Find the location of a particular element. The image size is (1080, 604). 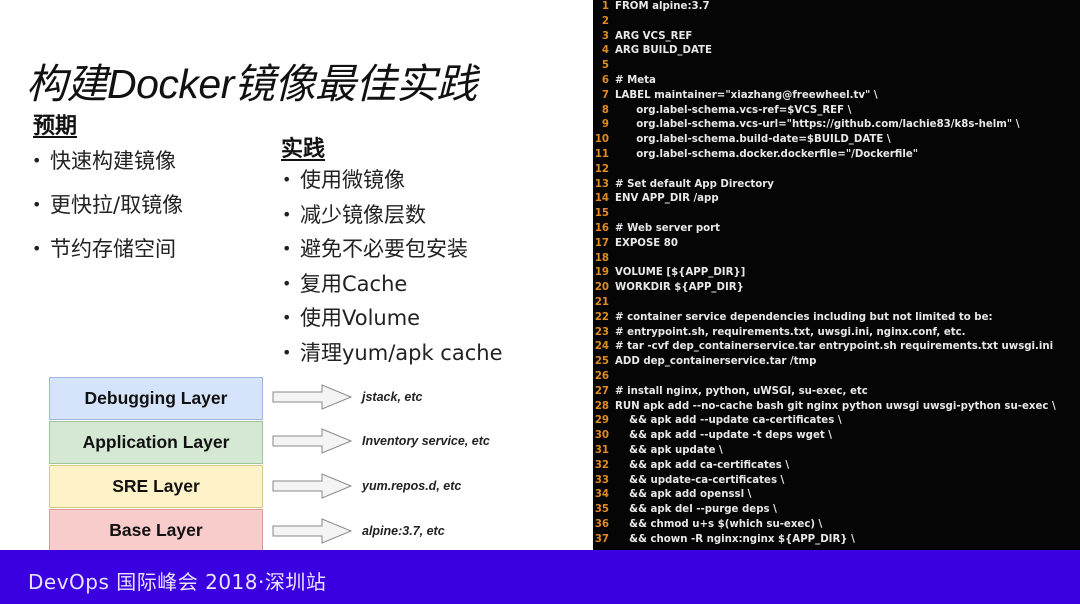

line-number: 21 is located at coordinates (601, 302).